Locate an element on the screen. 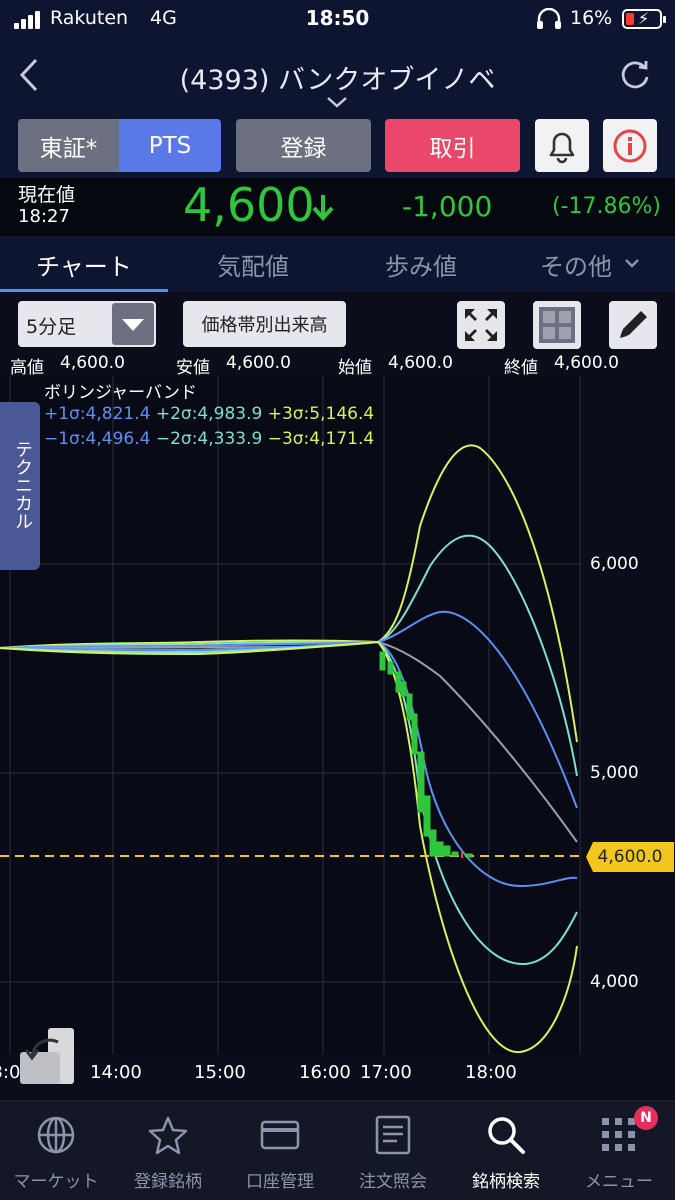 This screenshot has width=675, height=1200. technical-label: テクニカル is located at coordinates (22, 485).